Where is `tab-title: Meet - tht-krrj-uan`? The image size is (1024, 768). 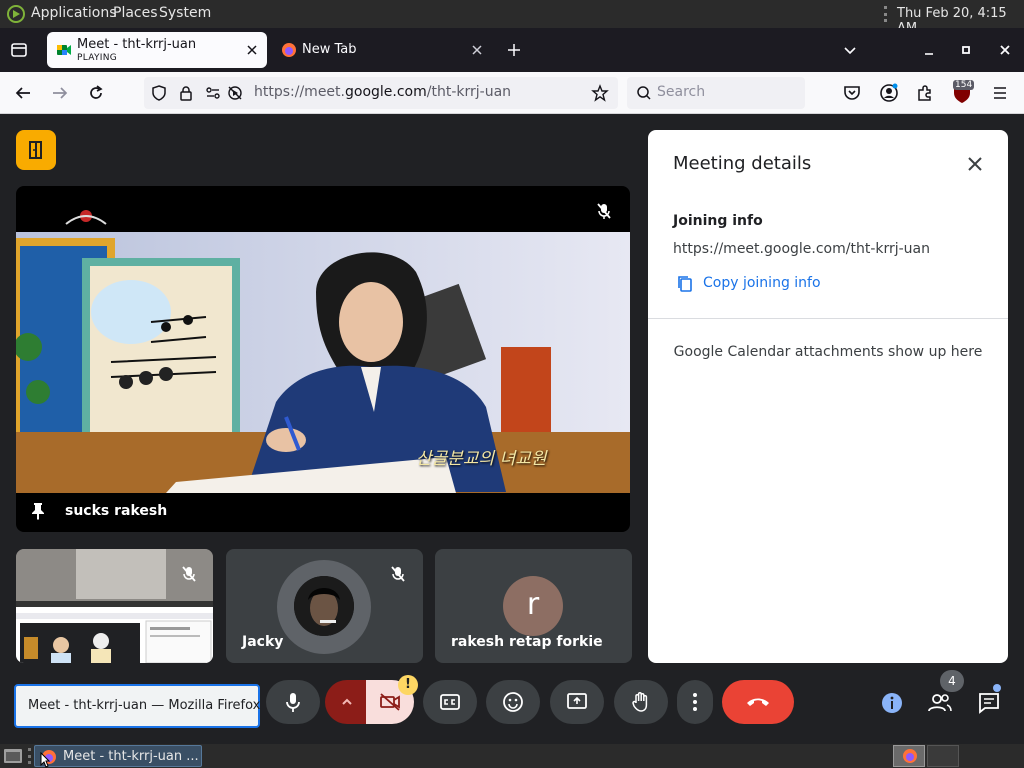 tab-title: Meet - tht-krrj-uan is located at coordinates (137, 44).